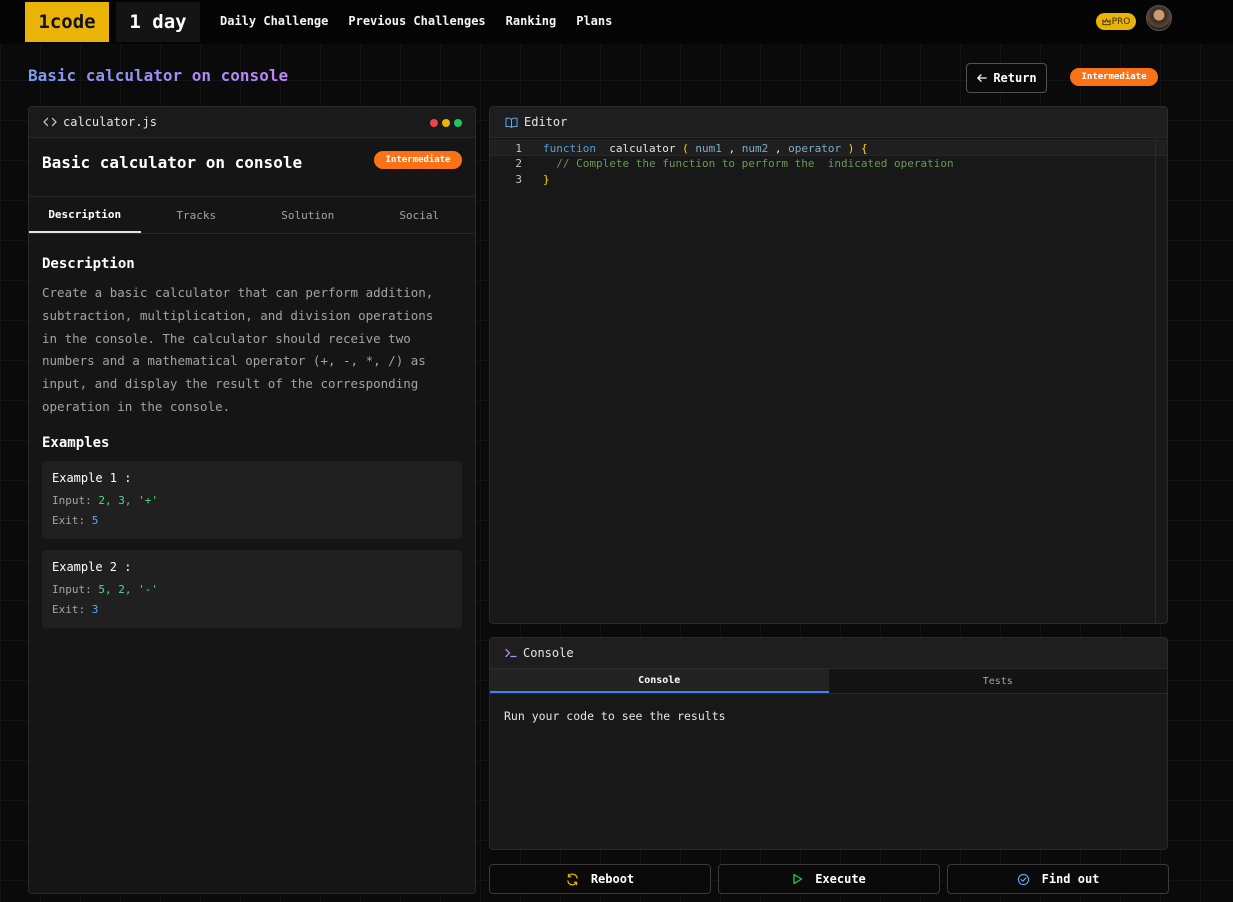  I want to click on console-tabs: Console Tests, so click(828, 681).